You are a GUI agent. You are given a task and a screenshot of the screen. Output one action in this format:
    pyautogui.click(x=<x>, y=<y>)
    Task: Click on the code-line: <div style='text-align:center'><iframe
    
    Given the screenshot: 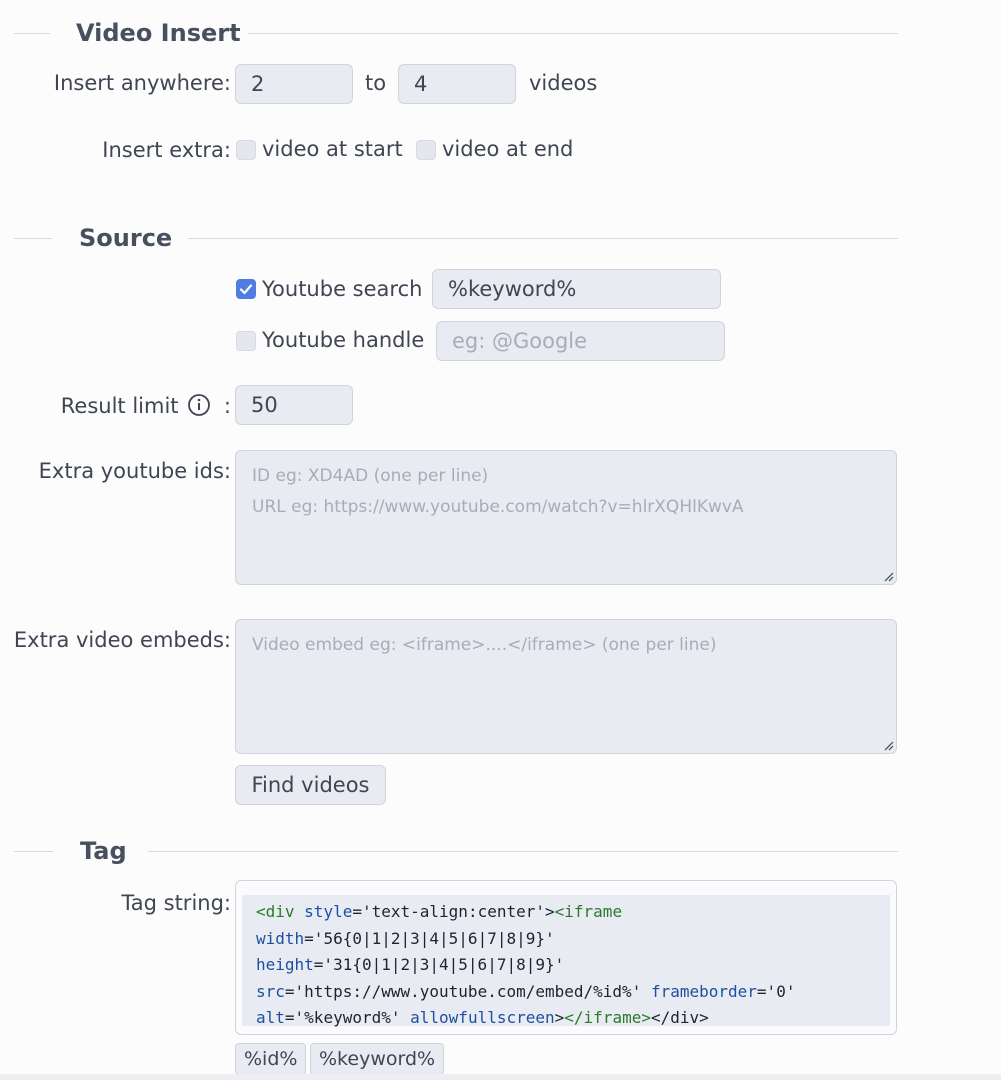 What is the action you would take?
    pyautogui.click(x=566, y=912)
    